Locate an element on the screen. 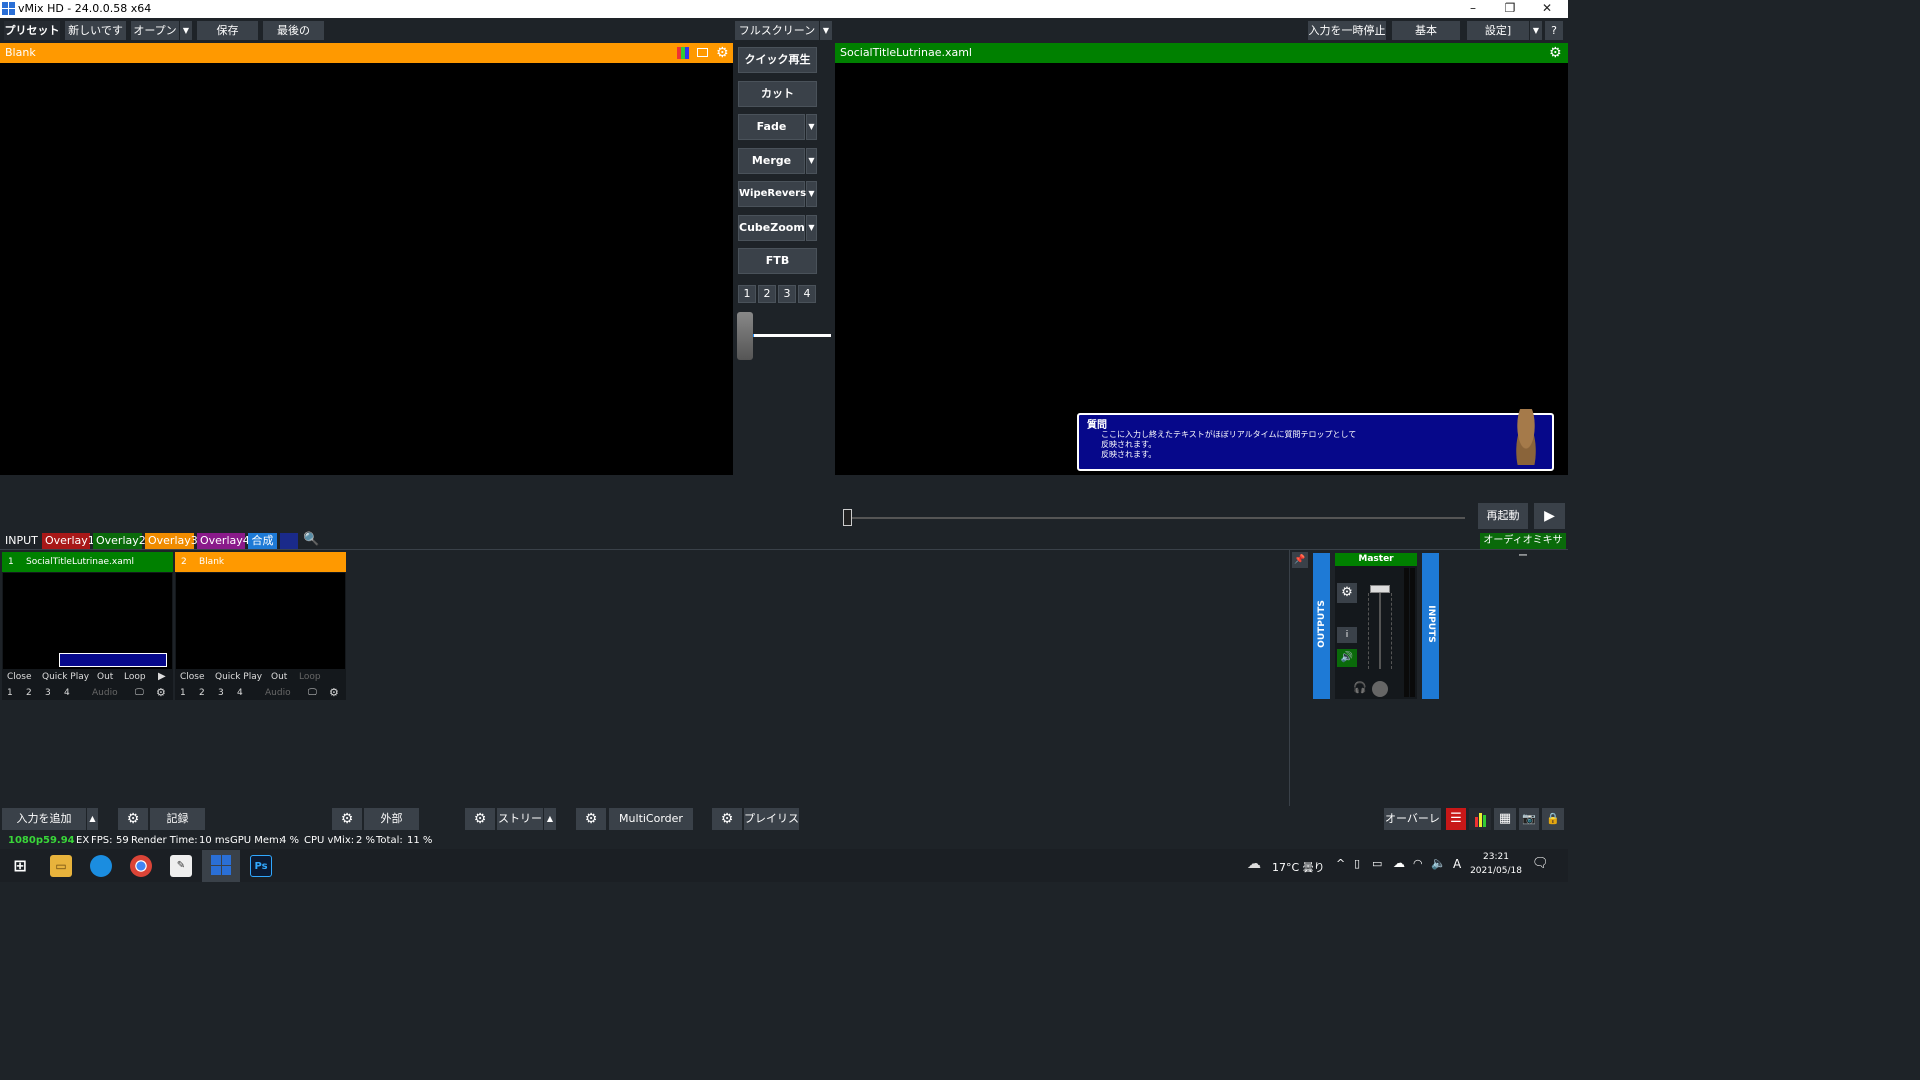 Image resolution: width=1920 pixels, height=1080 pixels. audio-mixer-tab: オーディオミキサー is located at coordinates (1523, 547).